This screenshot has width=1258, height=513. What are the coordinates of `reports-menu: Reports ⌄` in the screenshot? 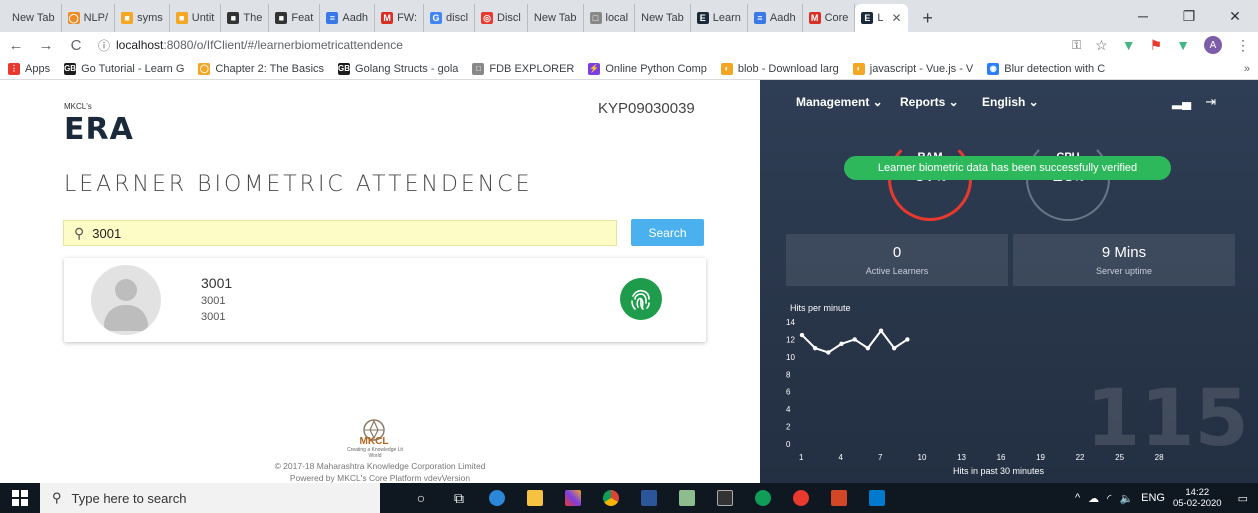 It's located at (929, 102).